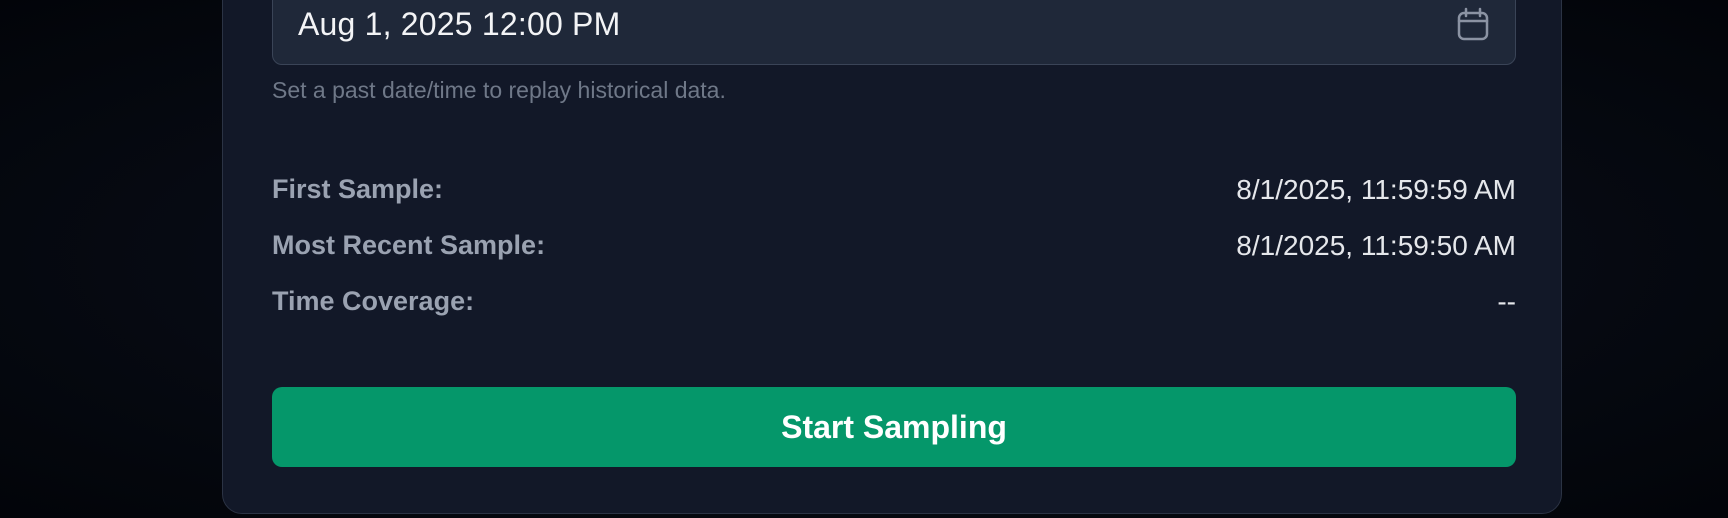 The width and height of the screenshot is (1728, 518). Describe the element at coordinates (1376, 189) in the screenshot. I see `first-sample-value: 8/1/2025, 11:59:59 AM` at that location.